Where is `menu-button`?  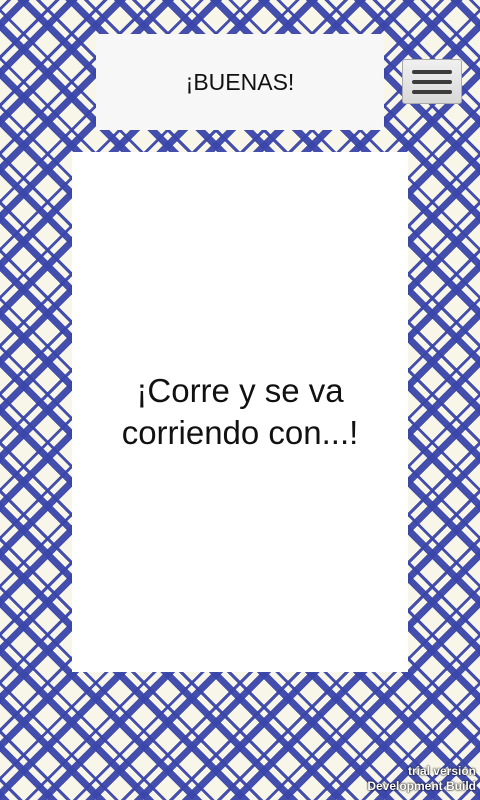
menu-button is located at coordinates (432, 81).